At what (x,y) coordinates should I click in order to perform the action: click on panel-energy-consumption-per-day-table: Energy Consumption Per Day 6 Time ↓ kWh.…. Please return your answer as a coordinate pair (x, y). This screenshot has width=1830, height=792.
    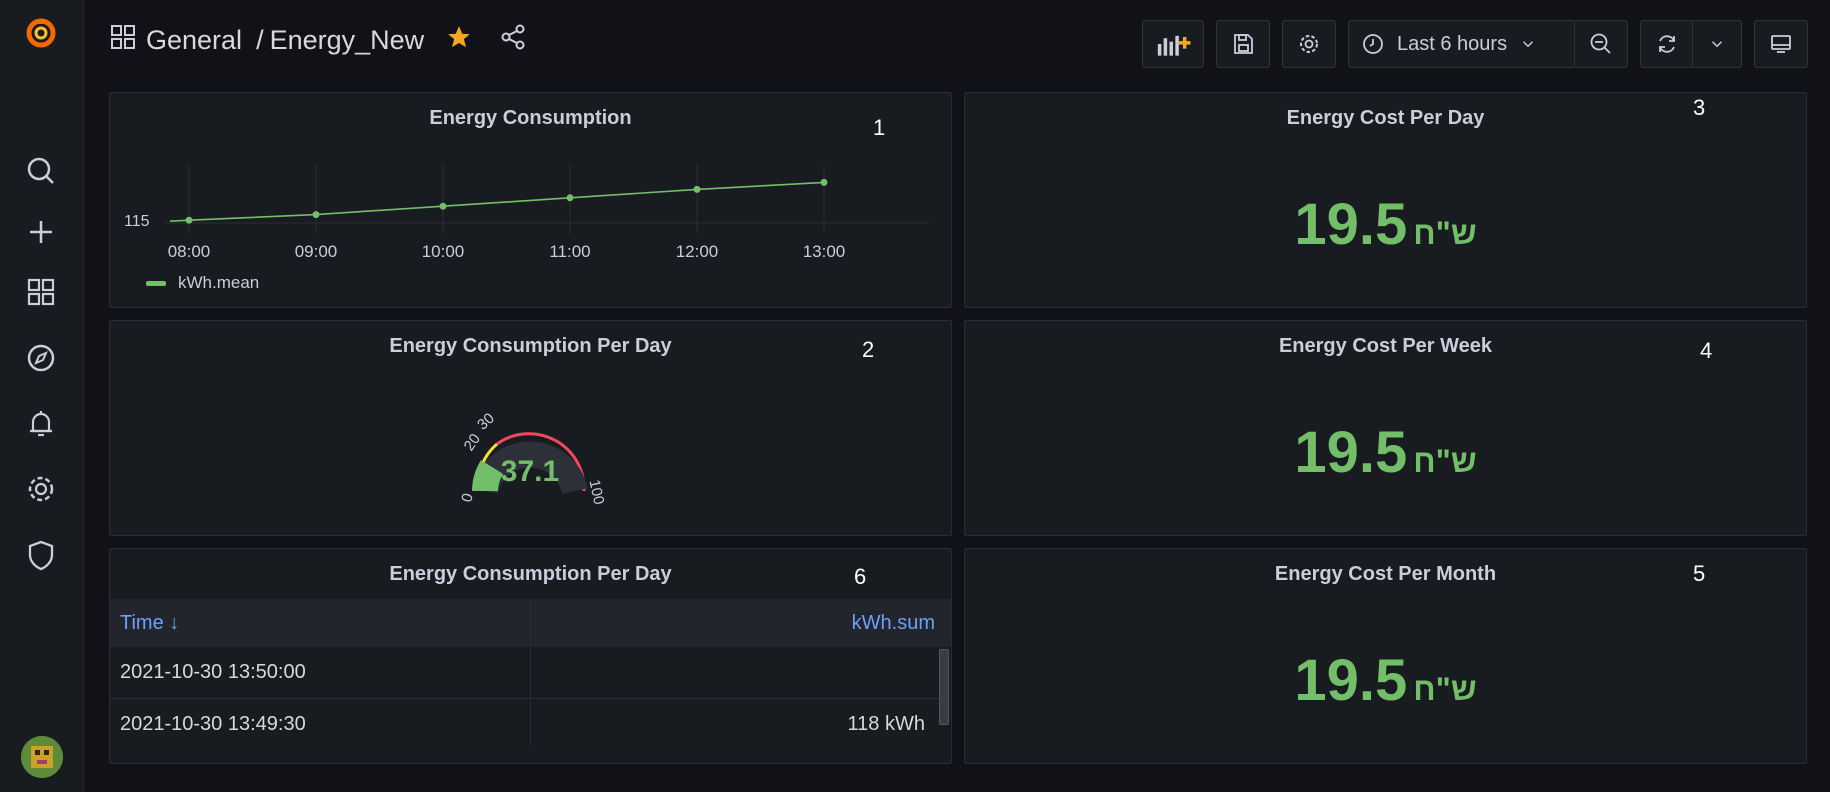
    Looking at the image, I should click on (530, 656).